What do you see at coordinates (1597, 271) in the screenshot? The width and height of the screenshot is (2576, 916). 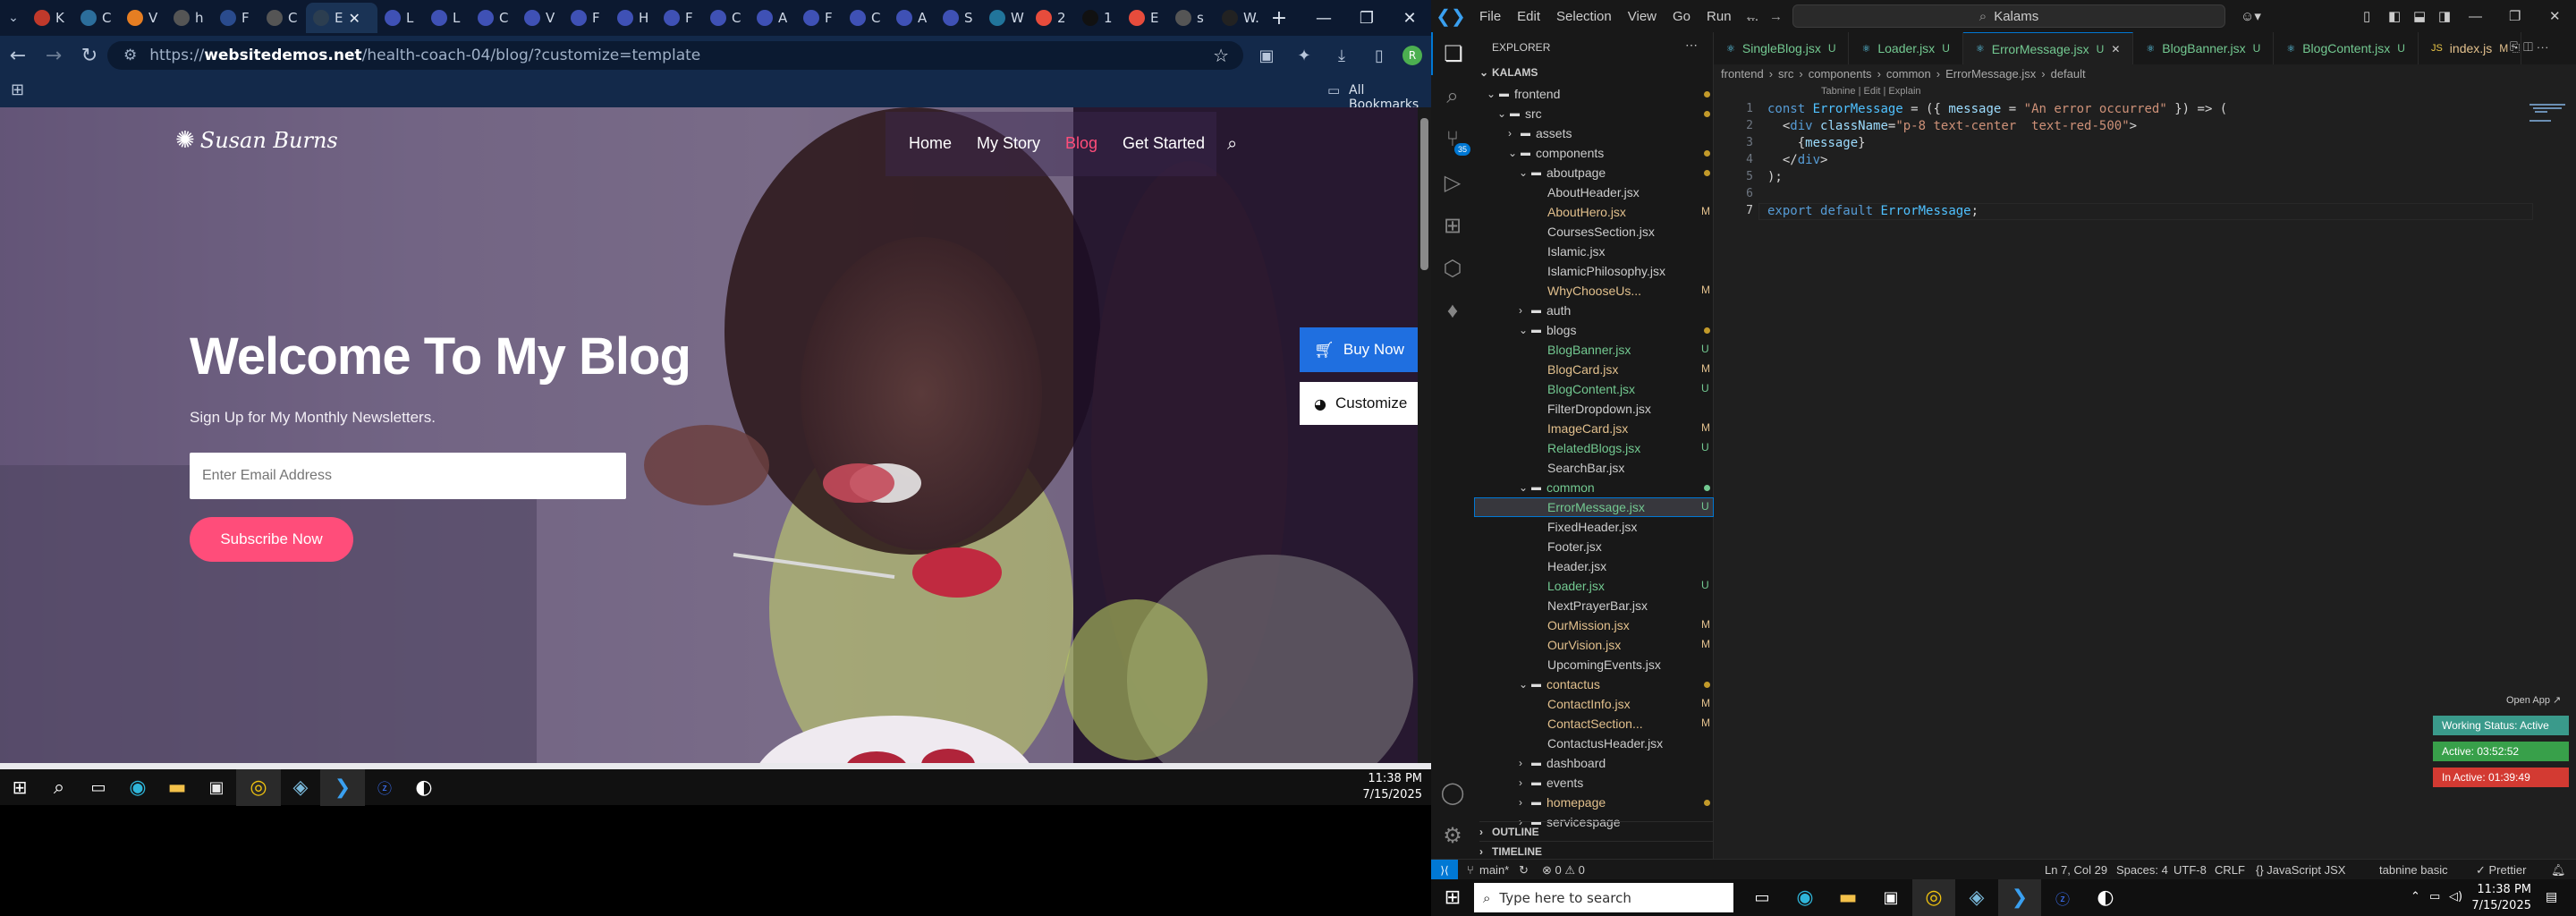 I see `tree-file: IslamicPhilosophy.jsx` at bounding box center [1597, 271].